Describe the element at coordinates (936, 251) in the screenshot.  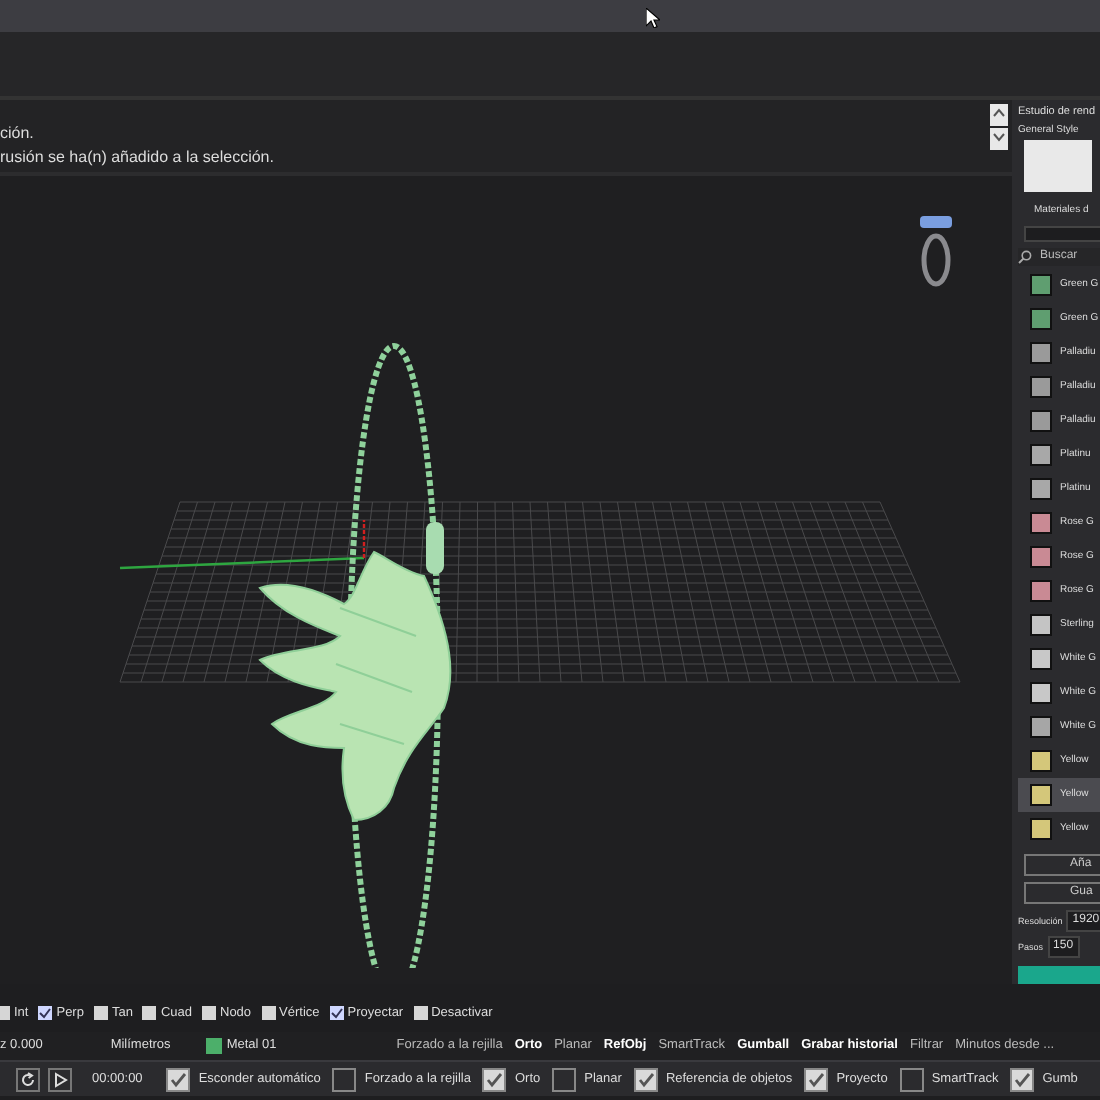
I see `ring-preview-icon` at that location.